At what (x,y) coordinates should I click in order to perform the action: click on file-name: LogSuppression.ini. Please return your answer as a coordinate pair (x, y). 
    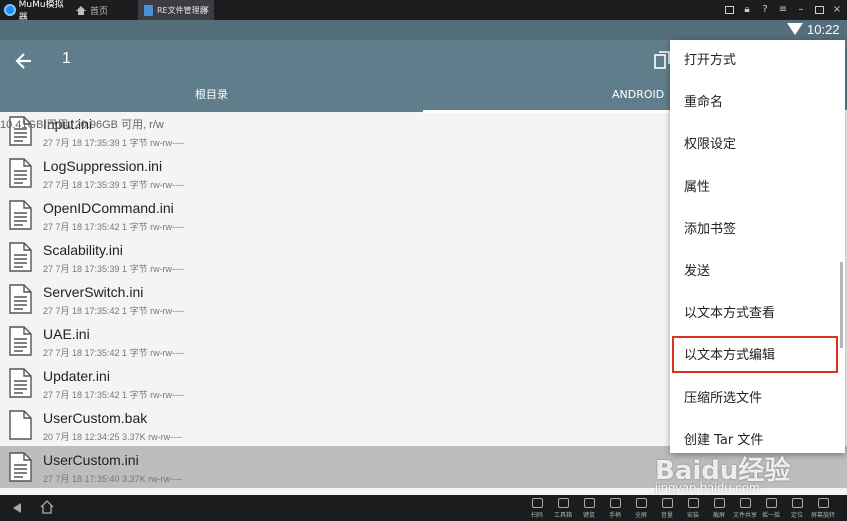
    Looking at the image, I should click on (103, 166).